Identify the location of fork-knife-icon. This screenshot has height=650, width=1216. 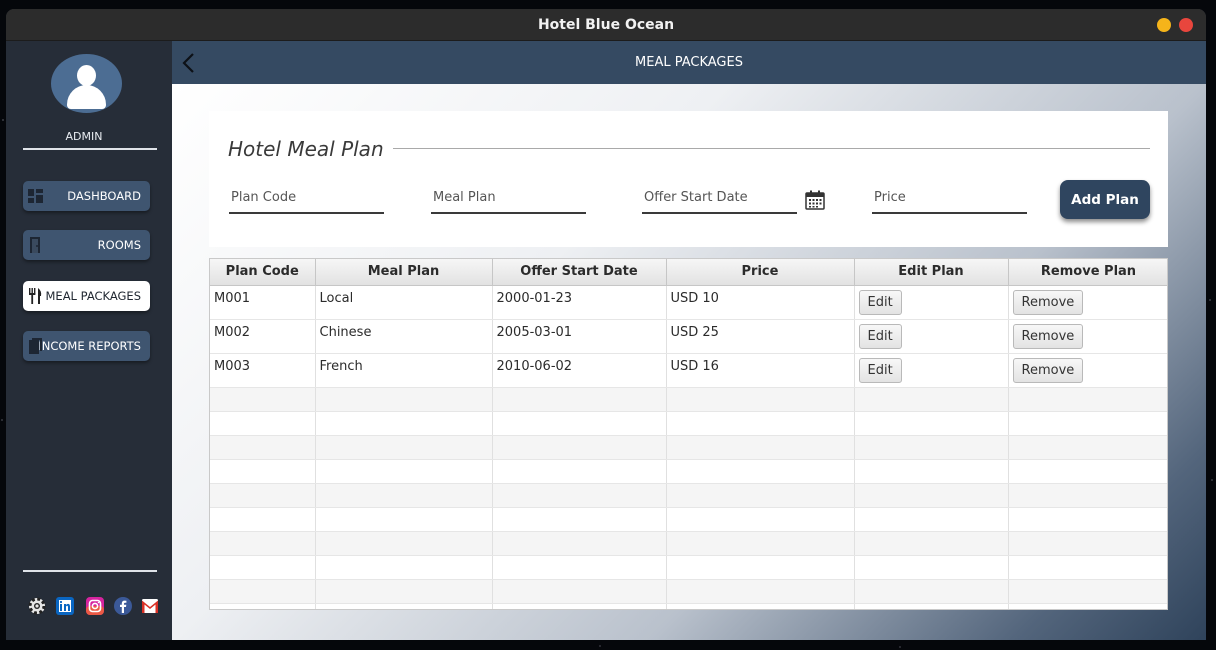
(35, 296).